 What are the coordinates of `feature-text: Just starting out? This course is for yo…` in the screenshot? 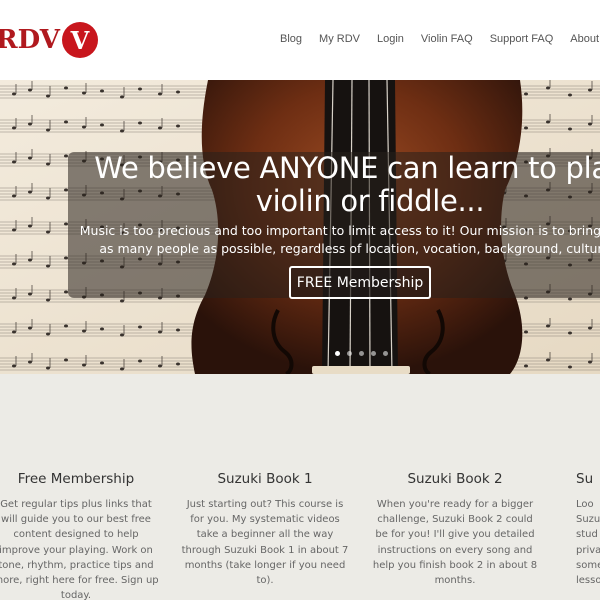 It's located at (265, 543).